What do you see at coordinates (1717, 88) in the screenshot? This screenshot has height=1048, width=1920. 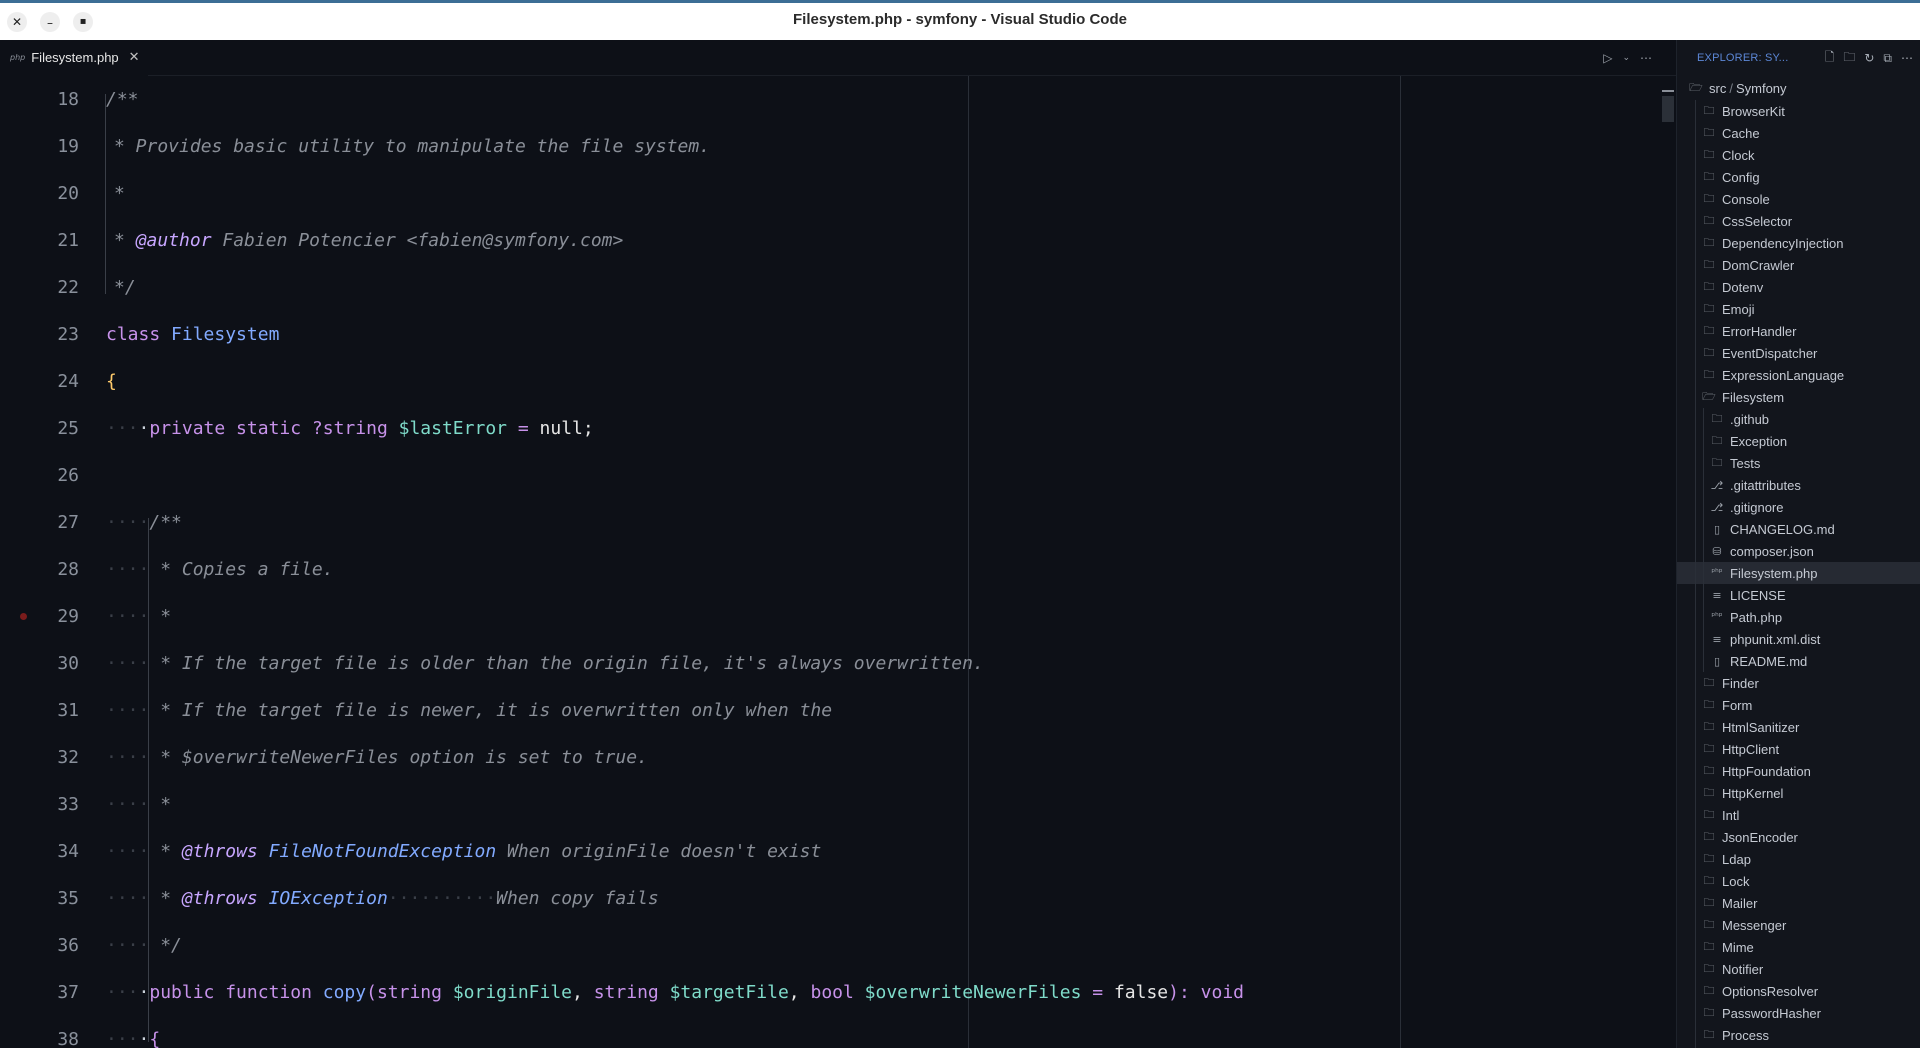 I see `breadcrumb-item: src` at bounding box center [1717, 88].